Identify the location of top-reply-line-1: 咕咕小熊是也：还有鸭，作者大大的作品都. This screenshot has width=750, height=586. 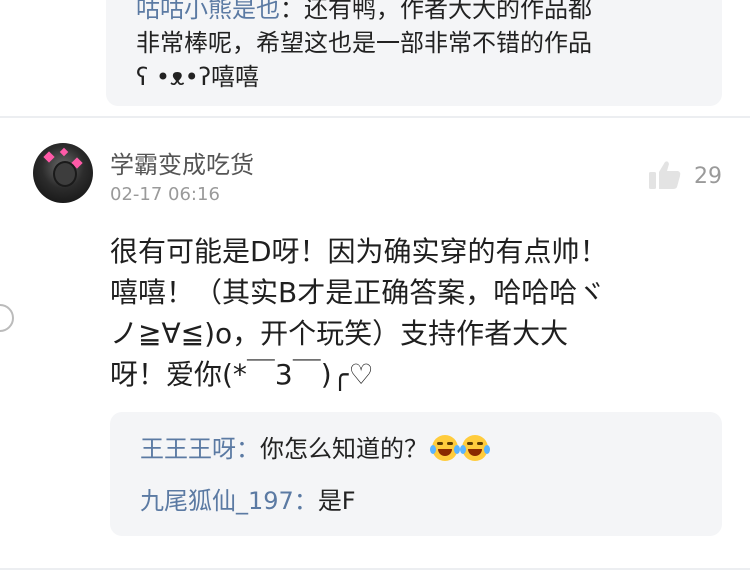
(364, 13).